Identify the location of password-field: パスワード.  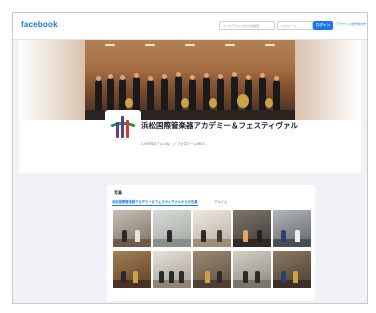
(295, 25).